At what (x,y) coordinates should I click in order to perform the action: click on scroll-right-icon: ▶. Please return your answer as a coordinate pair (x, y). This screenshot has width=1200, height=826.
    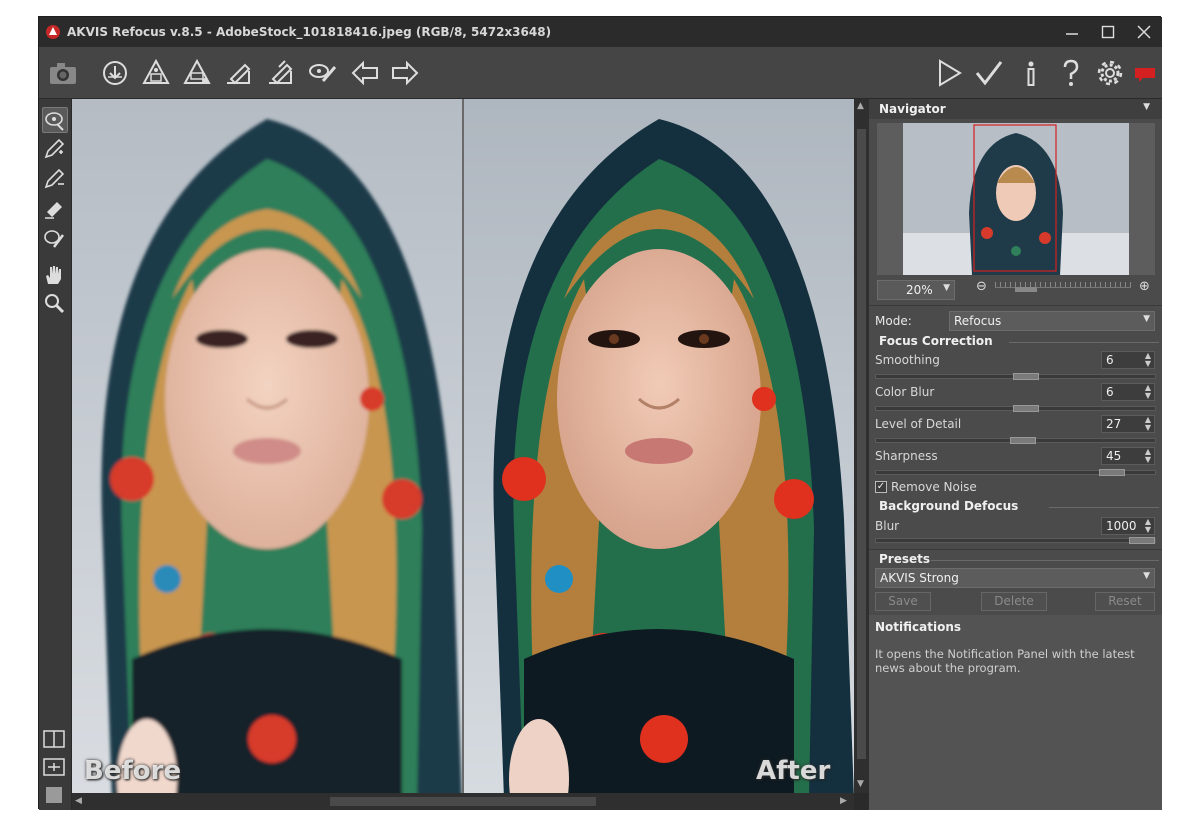
    Looking at the image, I should click on (843, 801).